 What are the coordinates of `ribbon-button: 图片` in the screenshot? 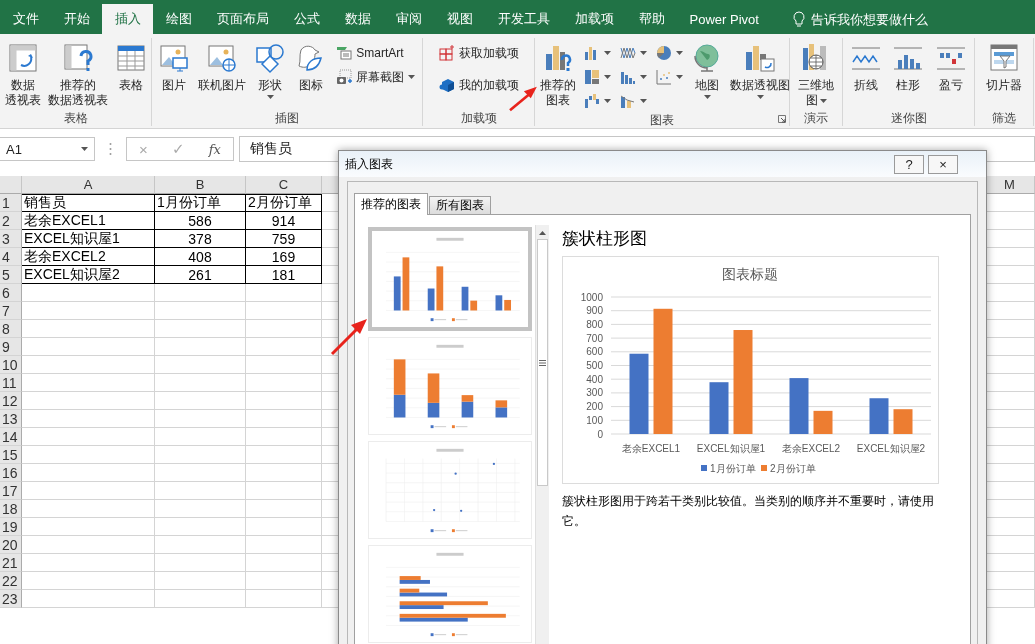 It's located at (173, 67).